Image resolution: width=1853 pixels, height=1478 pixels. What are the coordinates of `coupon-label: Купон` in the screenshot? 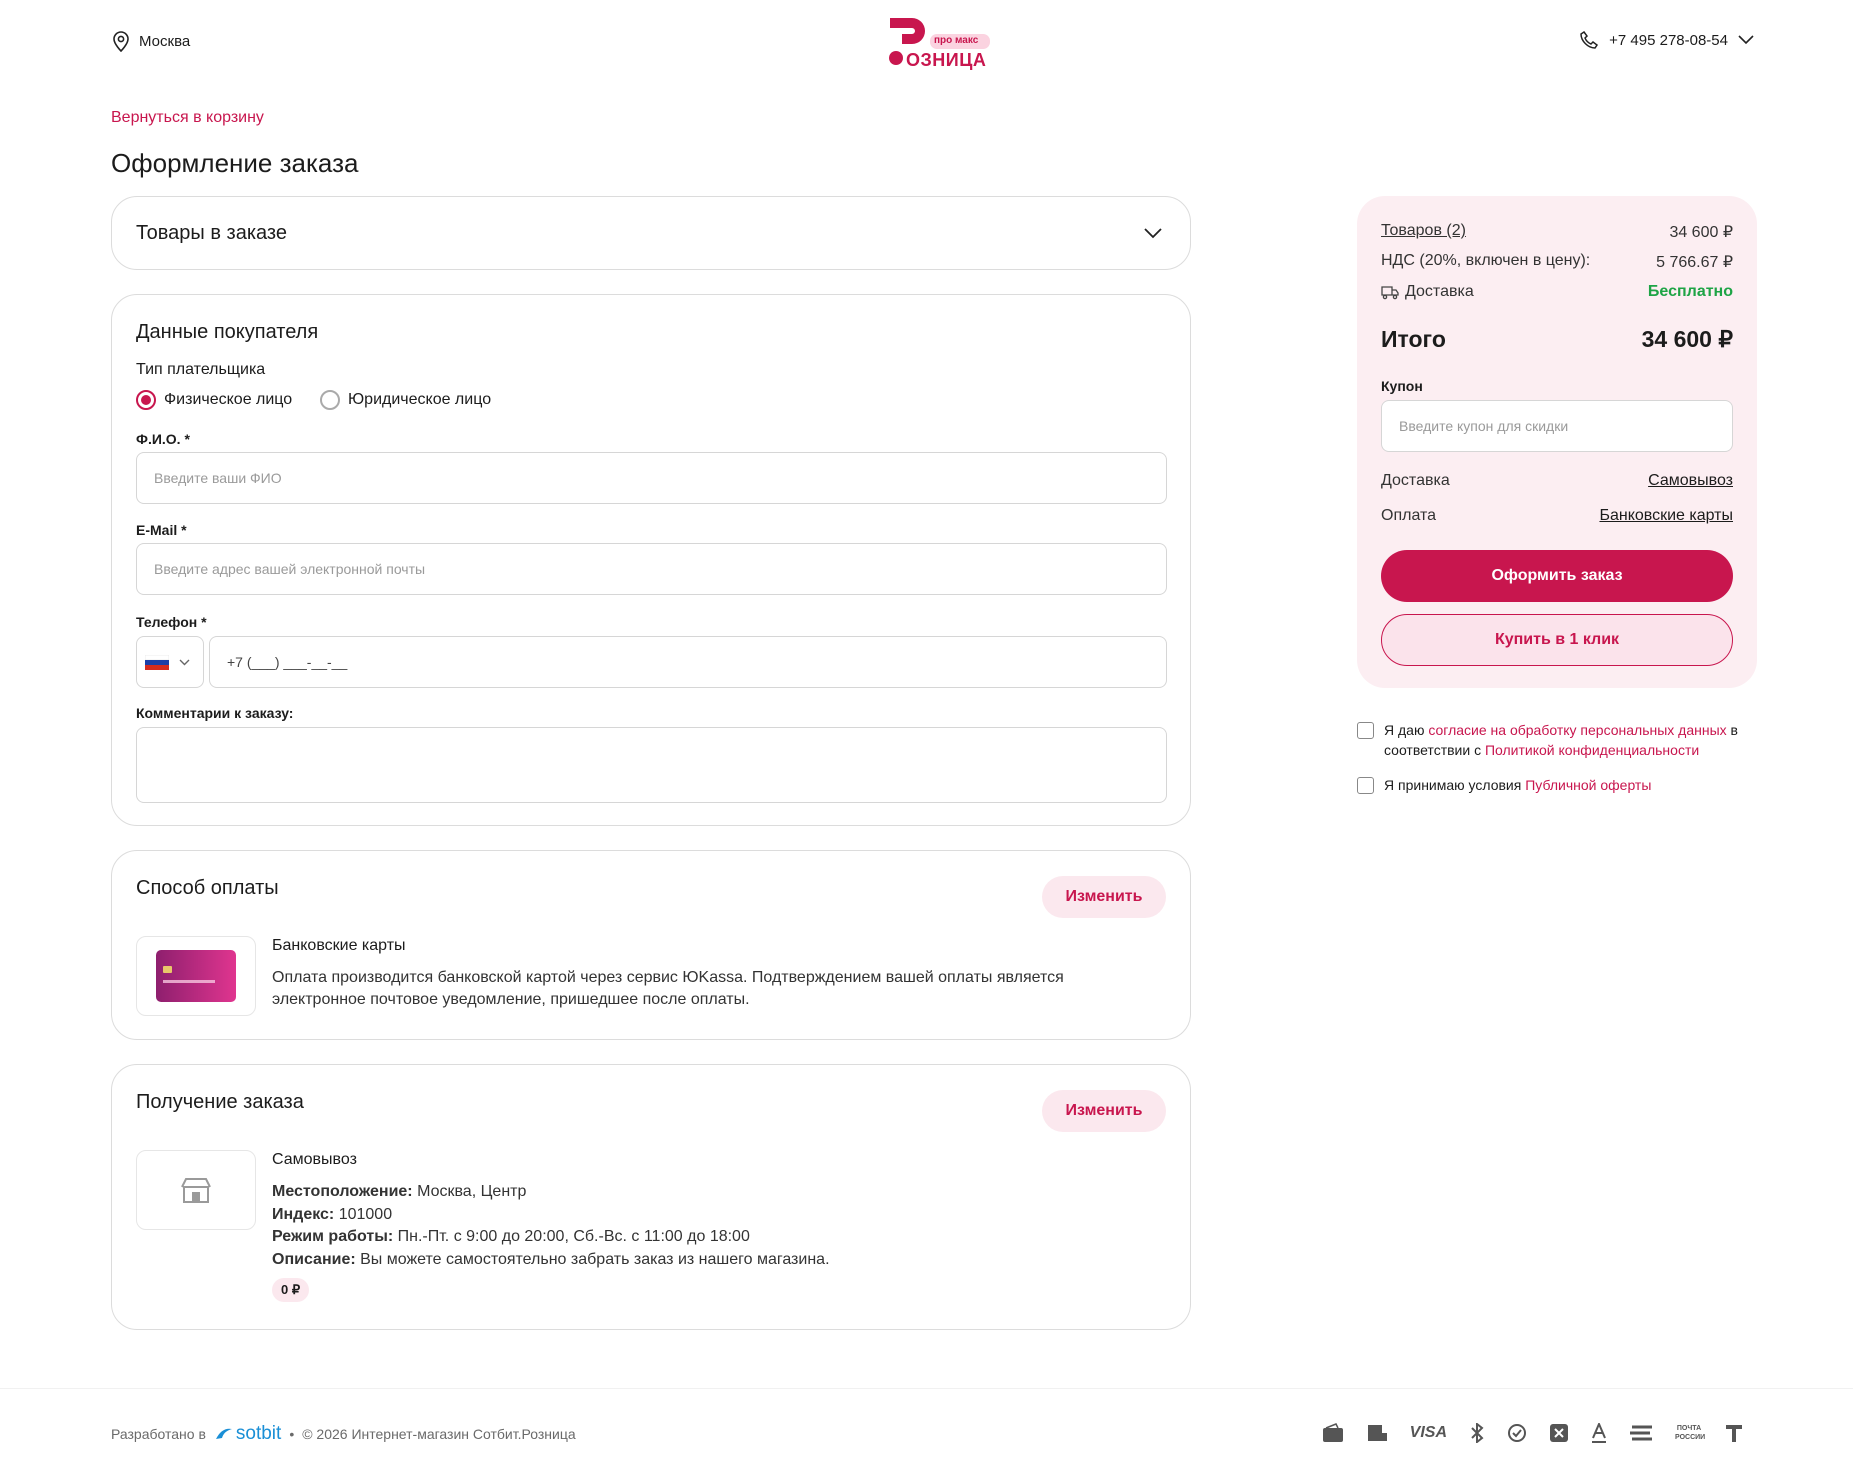 It's located at (1402, 386).